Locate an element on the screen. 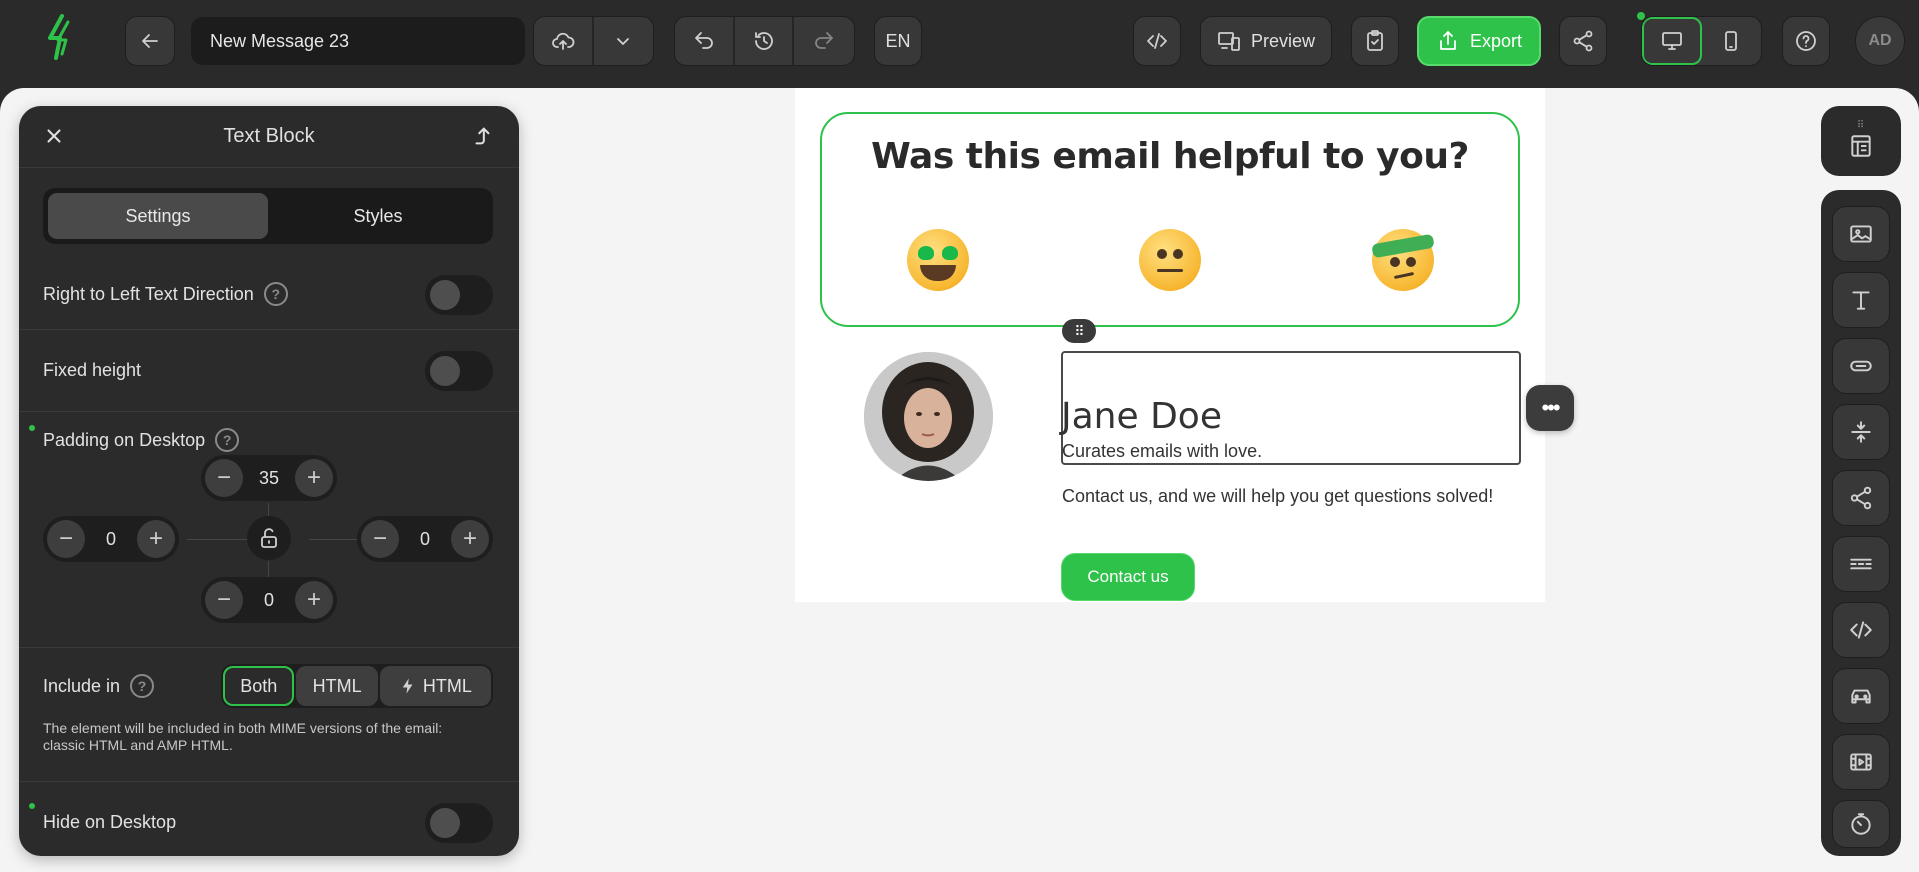 Image resolution: width=1919 pixels, height=872 pixels. close-panel-button is located at coordinates (55, 137).